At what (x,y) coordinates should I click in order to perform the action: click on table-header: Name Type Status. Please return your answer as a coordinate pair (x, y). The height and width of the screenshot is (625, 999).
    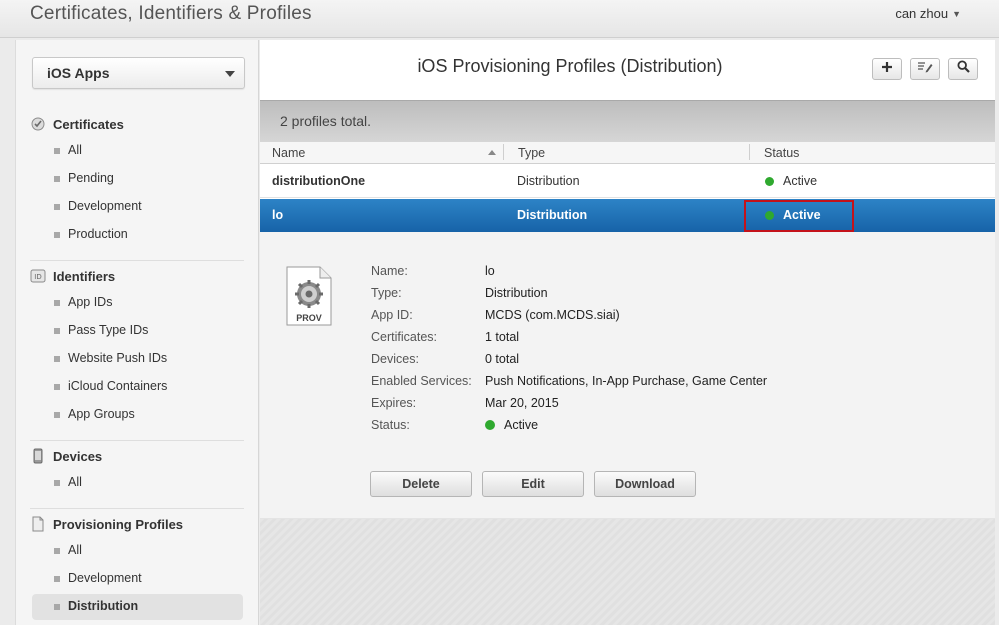
    Looking at the image, I should click on (627, 153).